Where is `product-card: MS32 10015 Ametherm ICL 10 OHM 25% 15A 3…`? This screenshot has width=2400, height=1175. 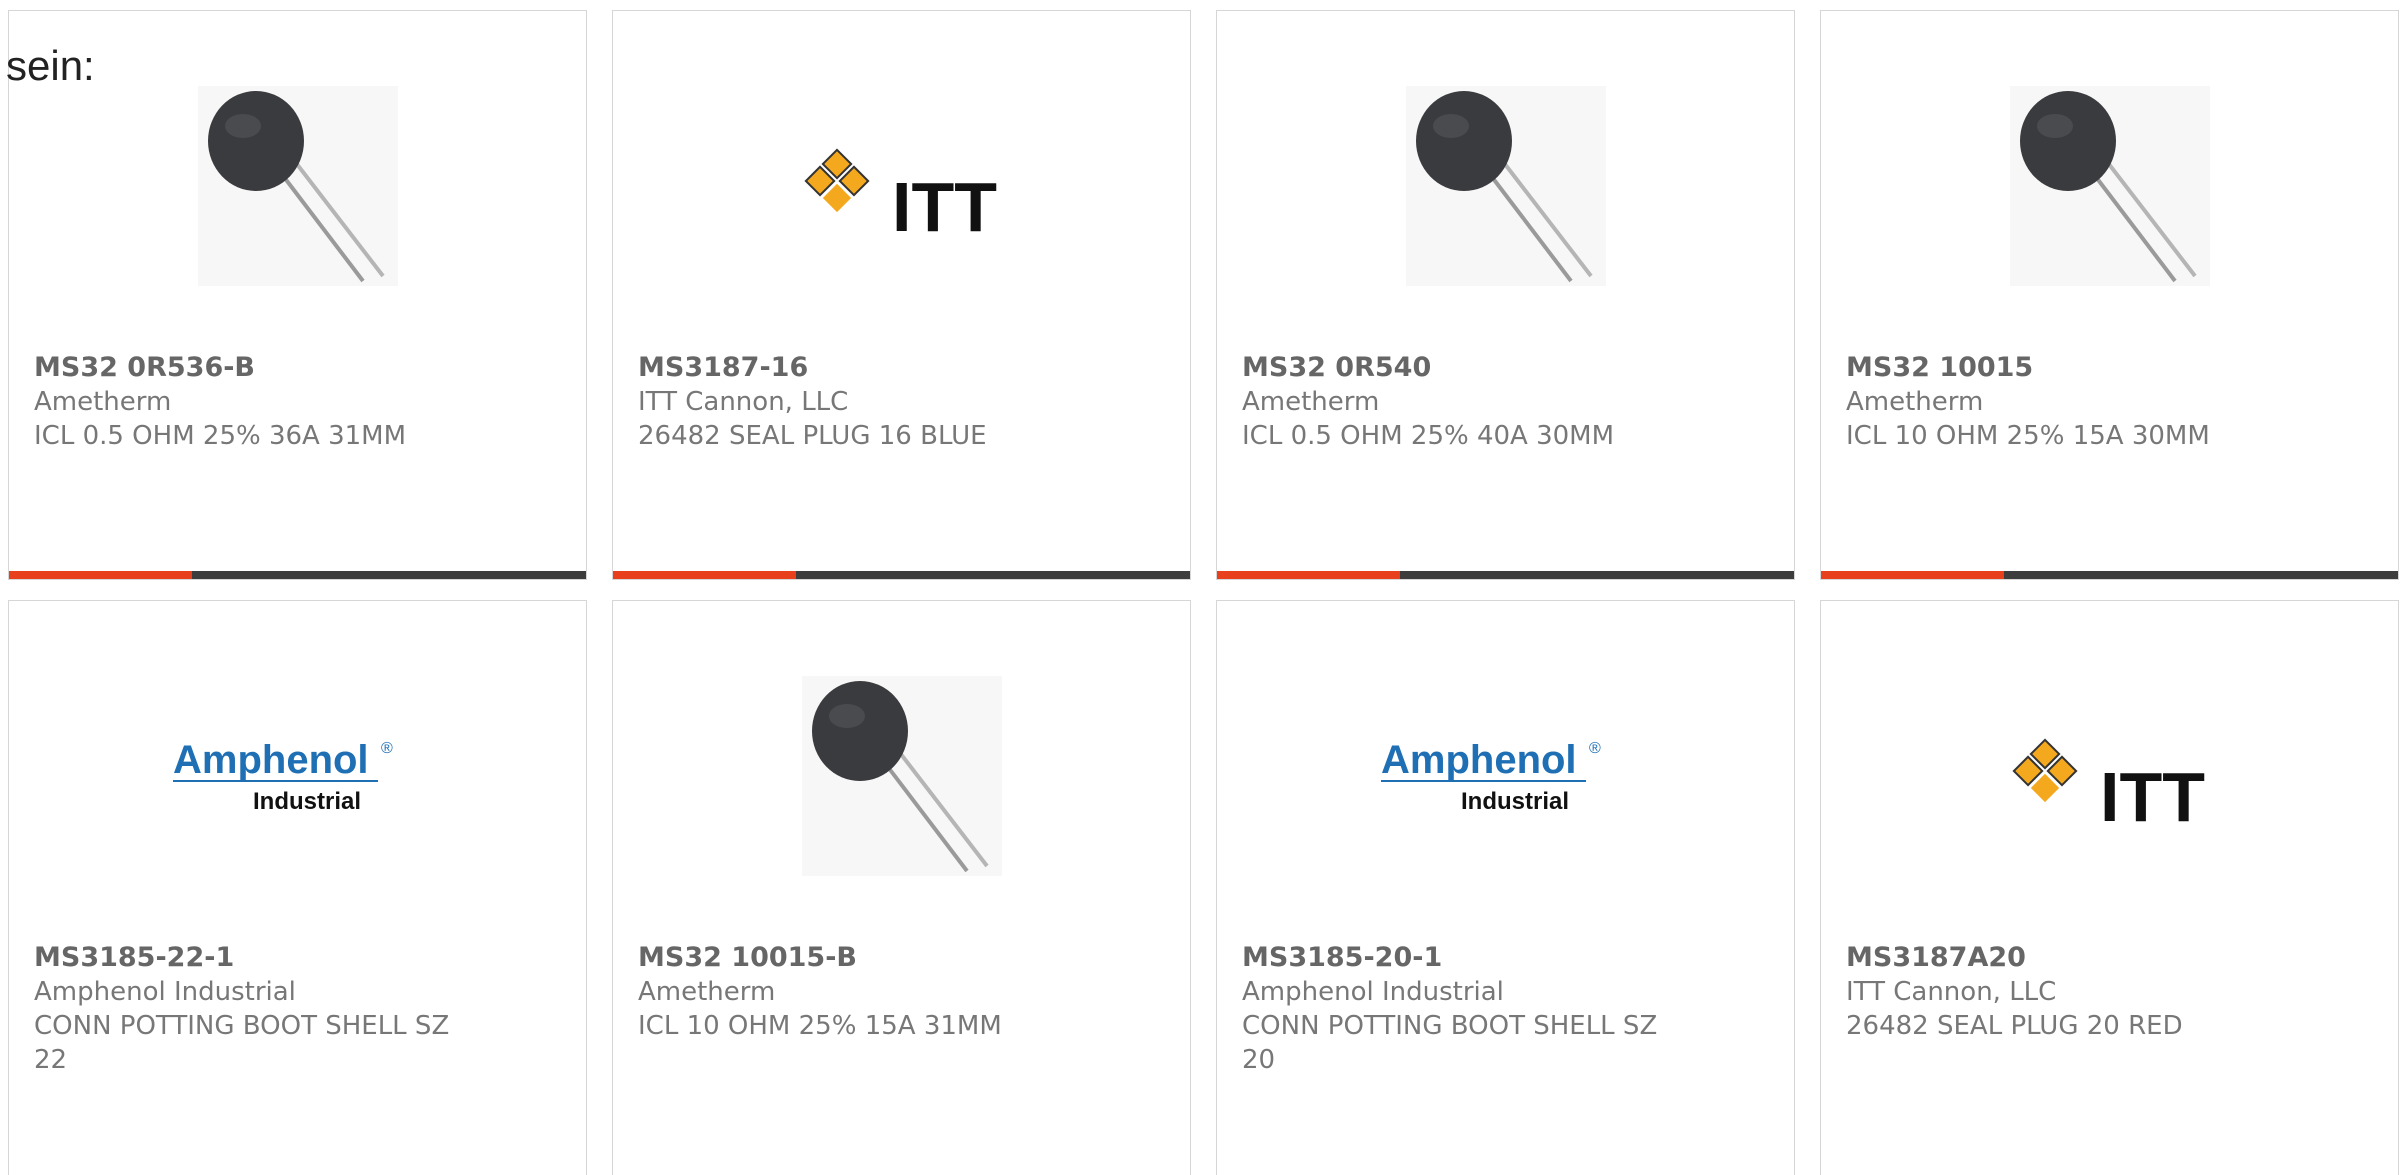
product-card: MS32 10015 Ametherm ICL 10 OHM 25% 15A 3… is located at coordinates (2109, 295).